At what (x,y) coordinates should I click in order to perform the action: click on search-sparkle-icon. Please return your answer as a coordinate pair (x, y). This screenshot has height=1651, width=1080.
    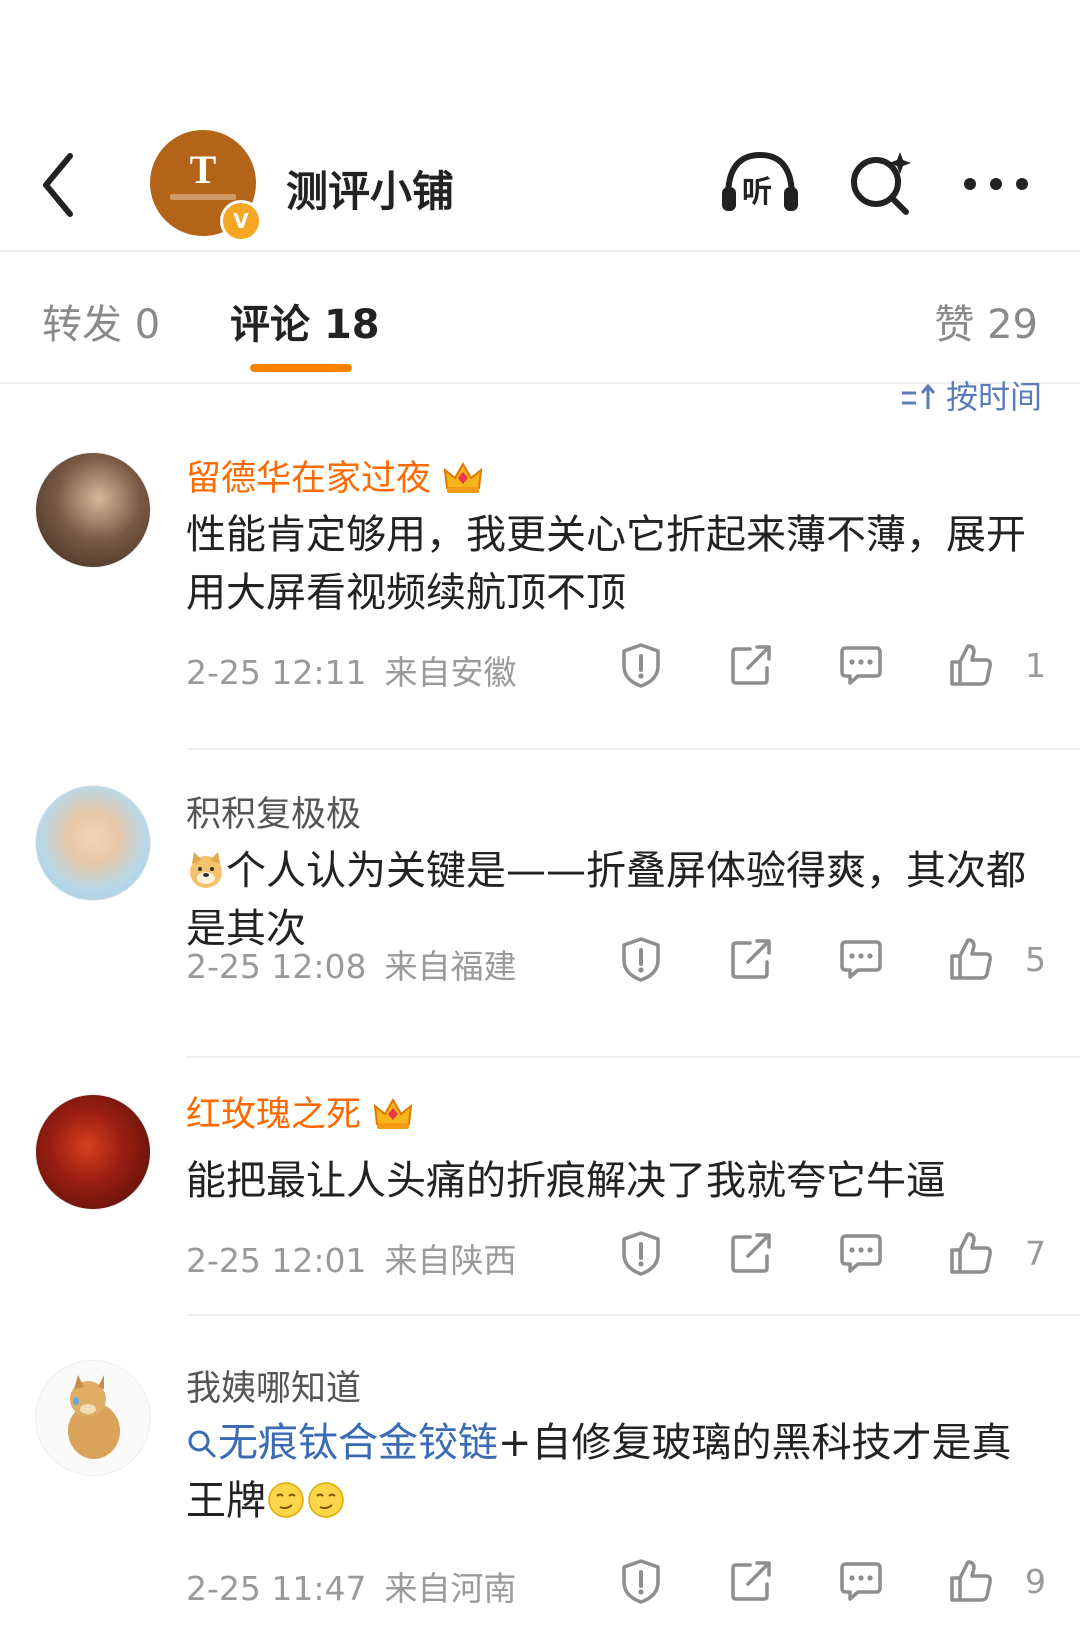
    Looking at the image, I should click on (881, 183).